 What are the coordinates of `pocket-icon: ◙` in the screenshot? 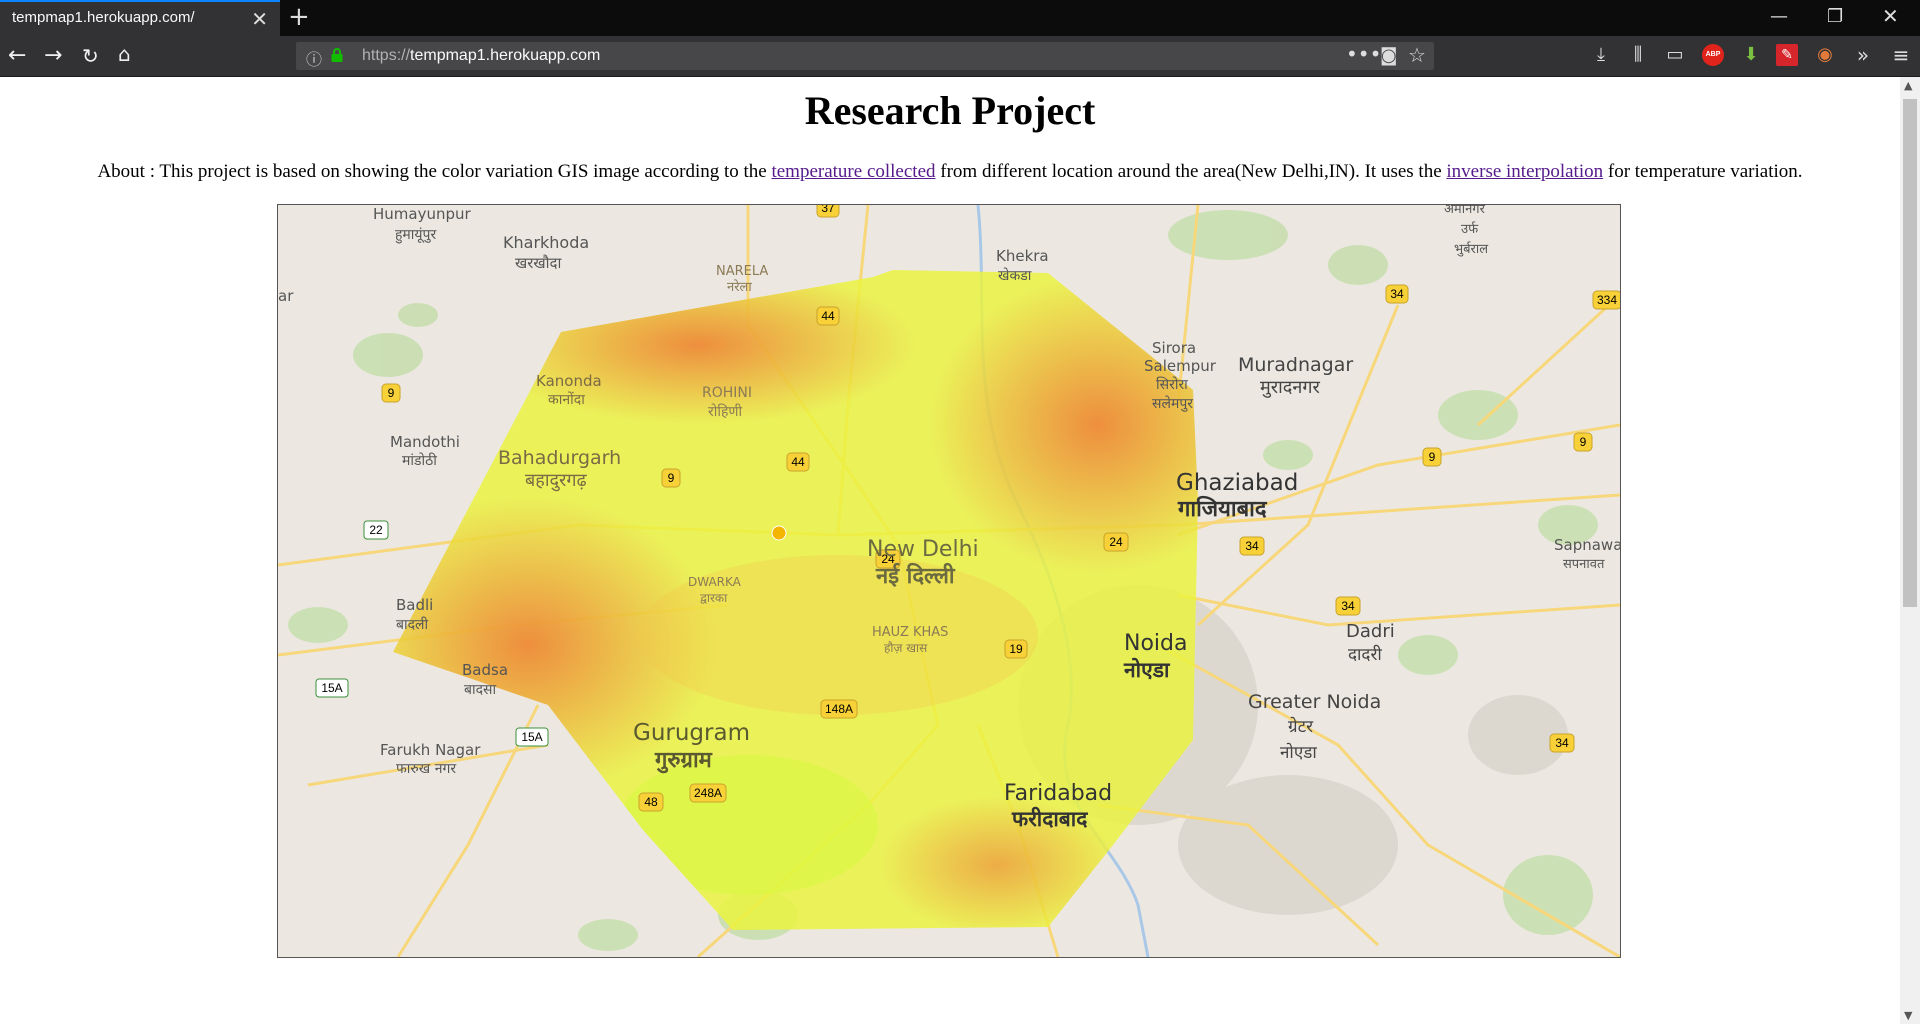 It's located at (1388, 55).